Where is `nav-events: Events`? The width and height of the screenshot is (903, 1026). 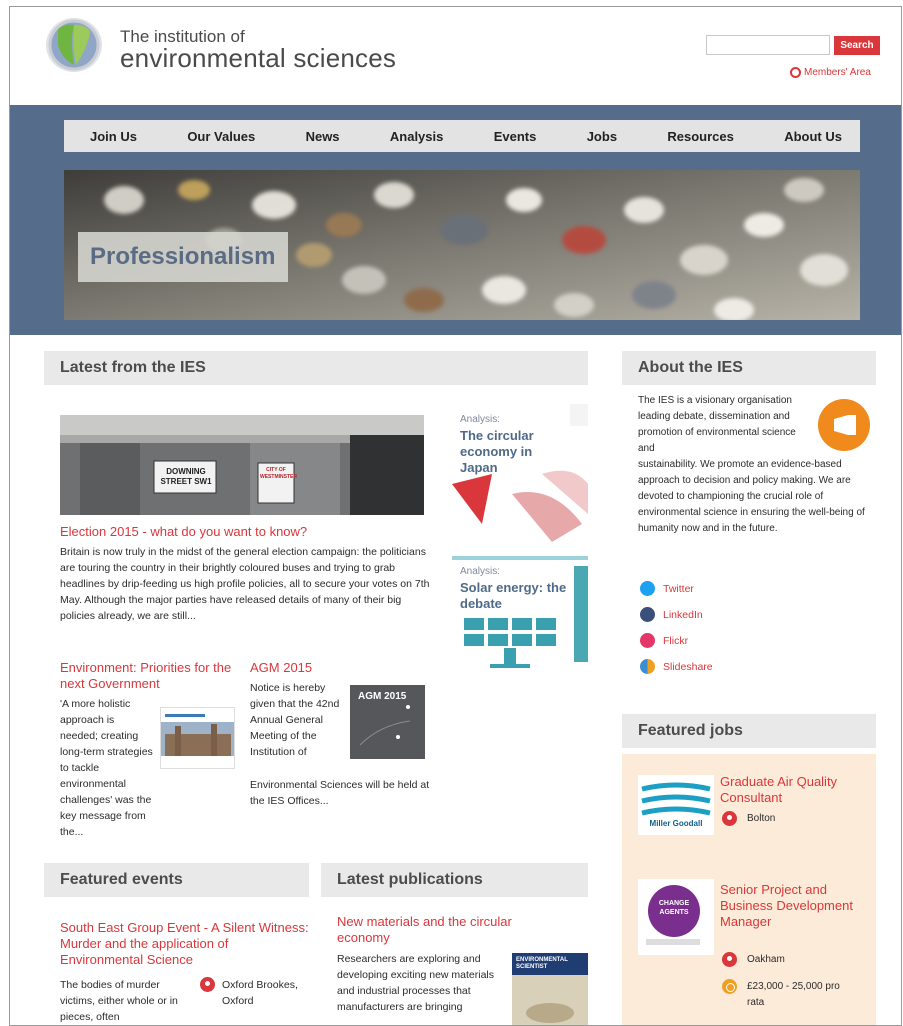
nav-events: Events is located at coordinates (515, 136).